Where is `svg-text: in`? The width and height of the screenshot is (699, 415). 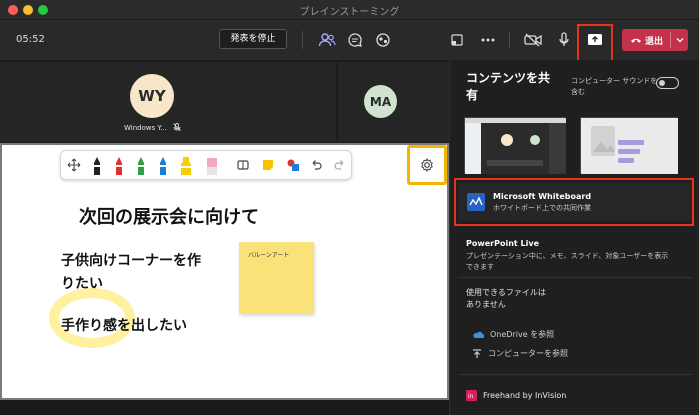 svg-text: in is located at coordinates (471, 396).